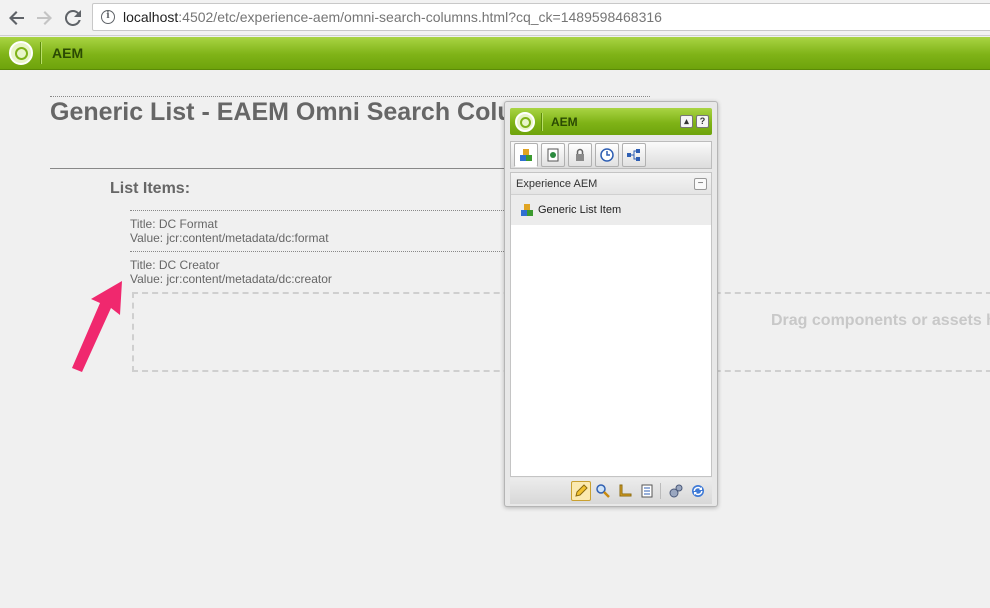 The width and height of the screenshot is (990, 608). What do you see at coordinates (229, 238) in the screenshot?
I see `list-item-value: Value: jcr:content/metadata/dc:format` at bounding box center [229, 238].